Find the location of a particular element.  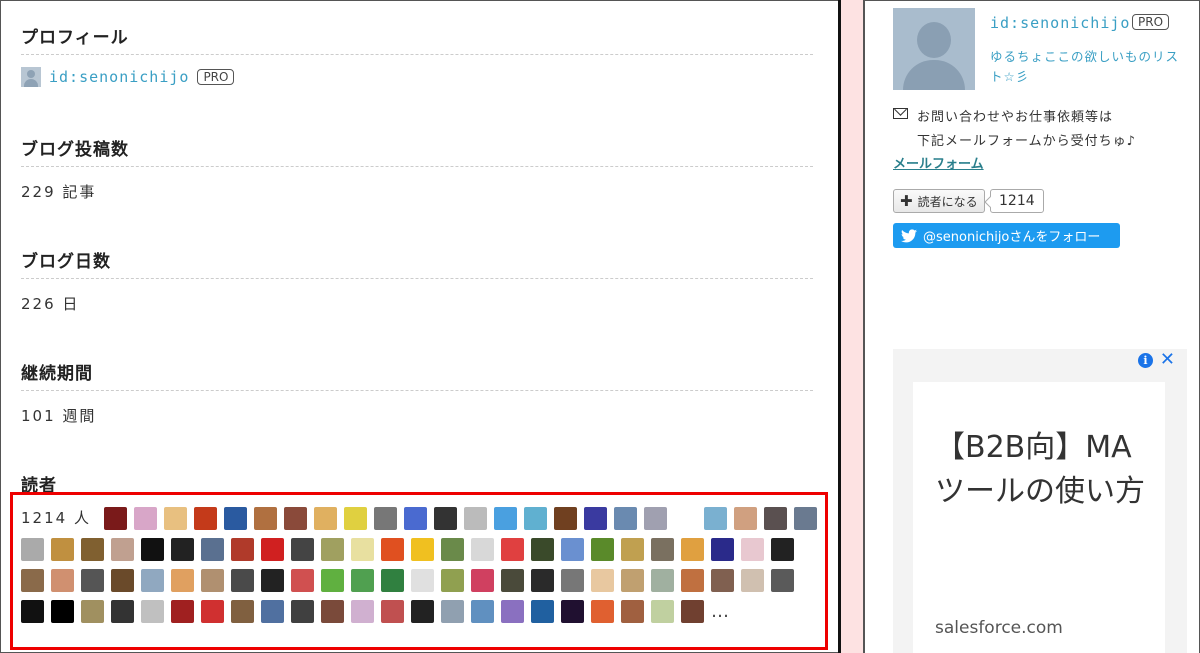

wishlist-link: ゆるちょここの欲しいものリスト☆彡 is located at coordinates (1090, 67).